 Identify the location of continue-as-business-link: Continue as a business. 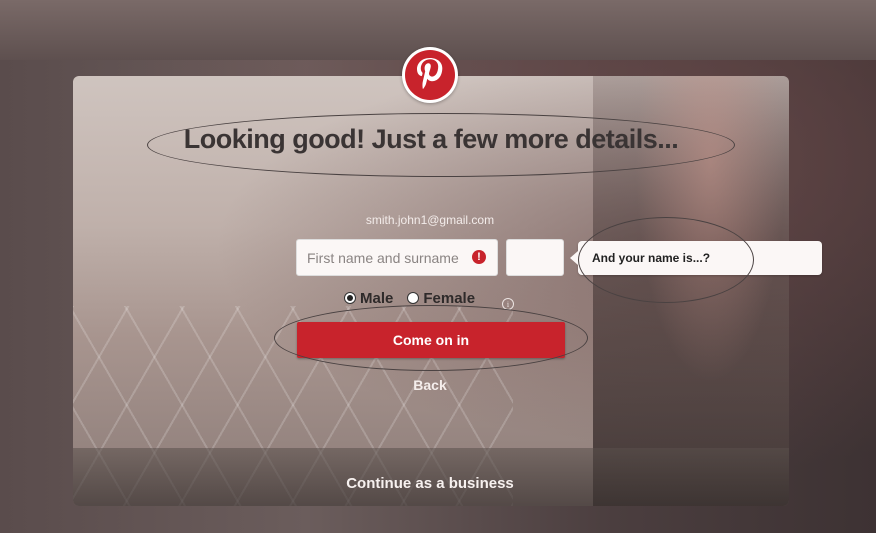
(430, 483).